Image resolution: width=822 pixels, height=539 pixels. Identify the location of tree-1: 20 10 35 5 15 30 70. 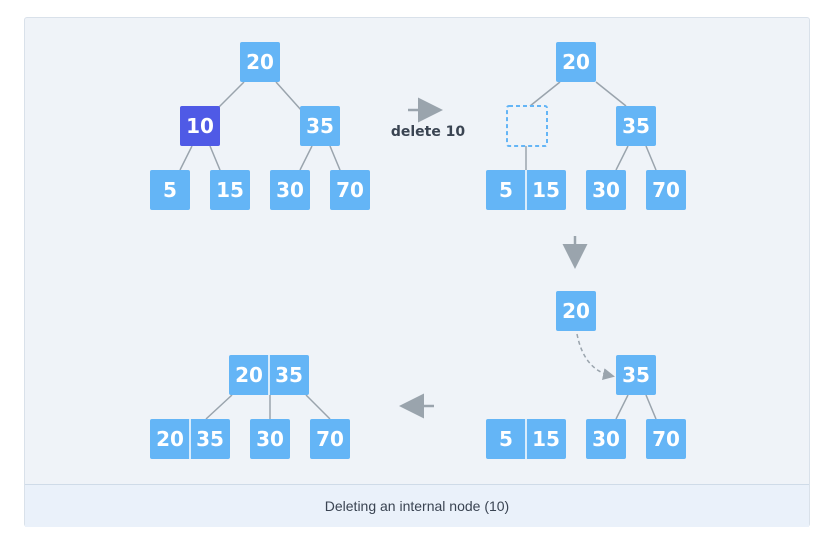
(260, 126).